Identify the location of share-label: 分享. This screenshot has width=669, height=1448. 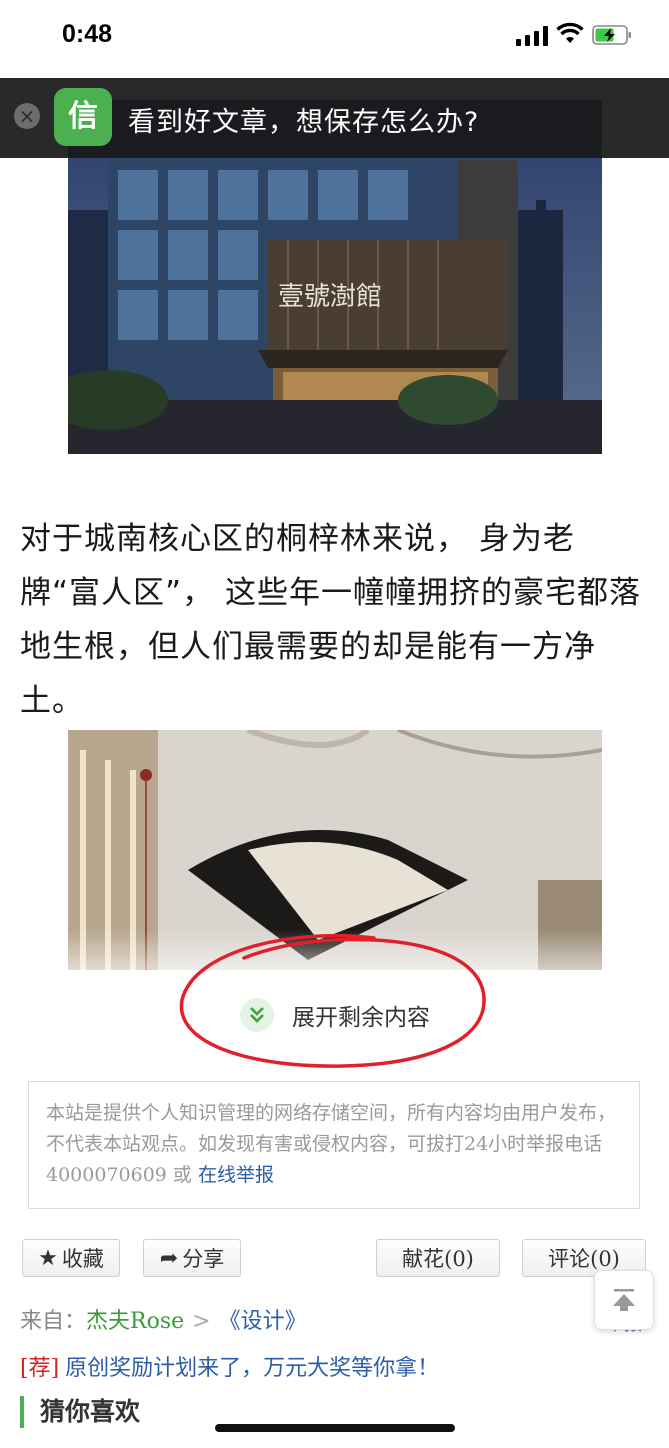
(203, 1259).